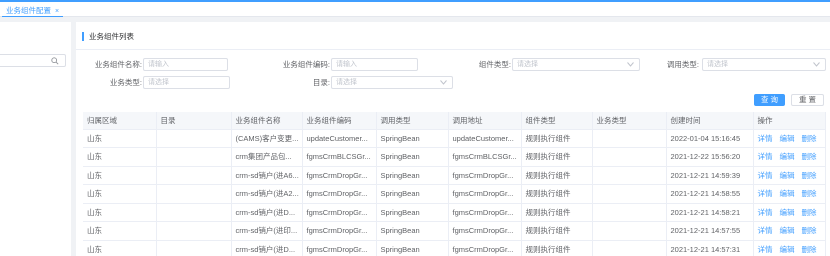  What do you see at coordinates (682, 64) in the screenshot?
I see `call-type-filter-label: 调用类型:` at bounding box center [682, 64].